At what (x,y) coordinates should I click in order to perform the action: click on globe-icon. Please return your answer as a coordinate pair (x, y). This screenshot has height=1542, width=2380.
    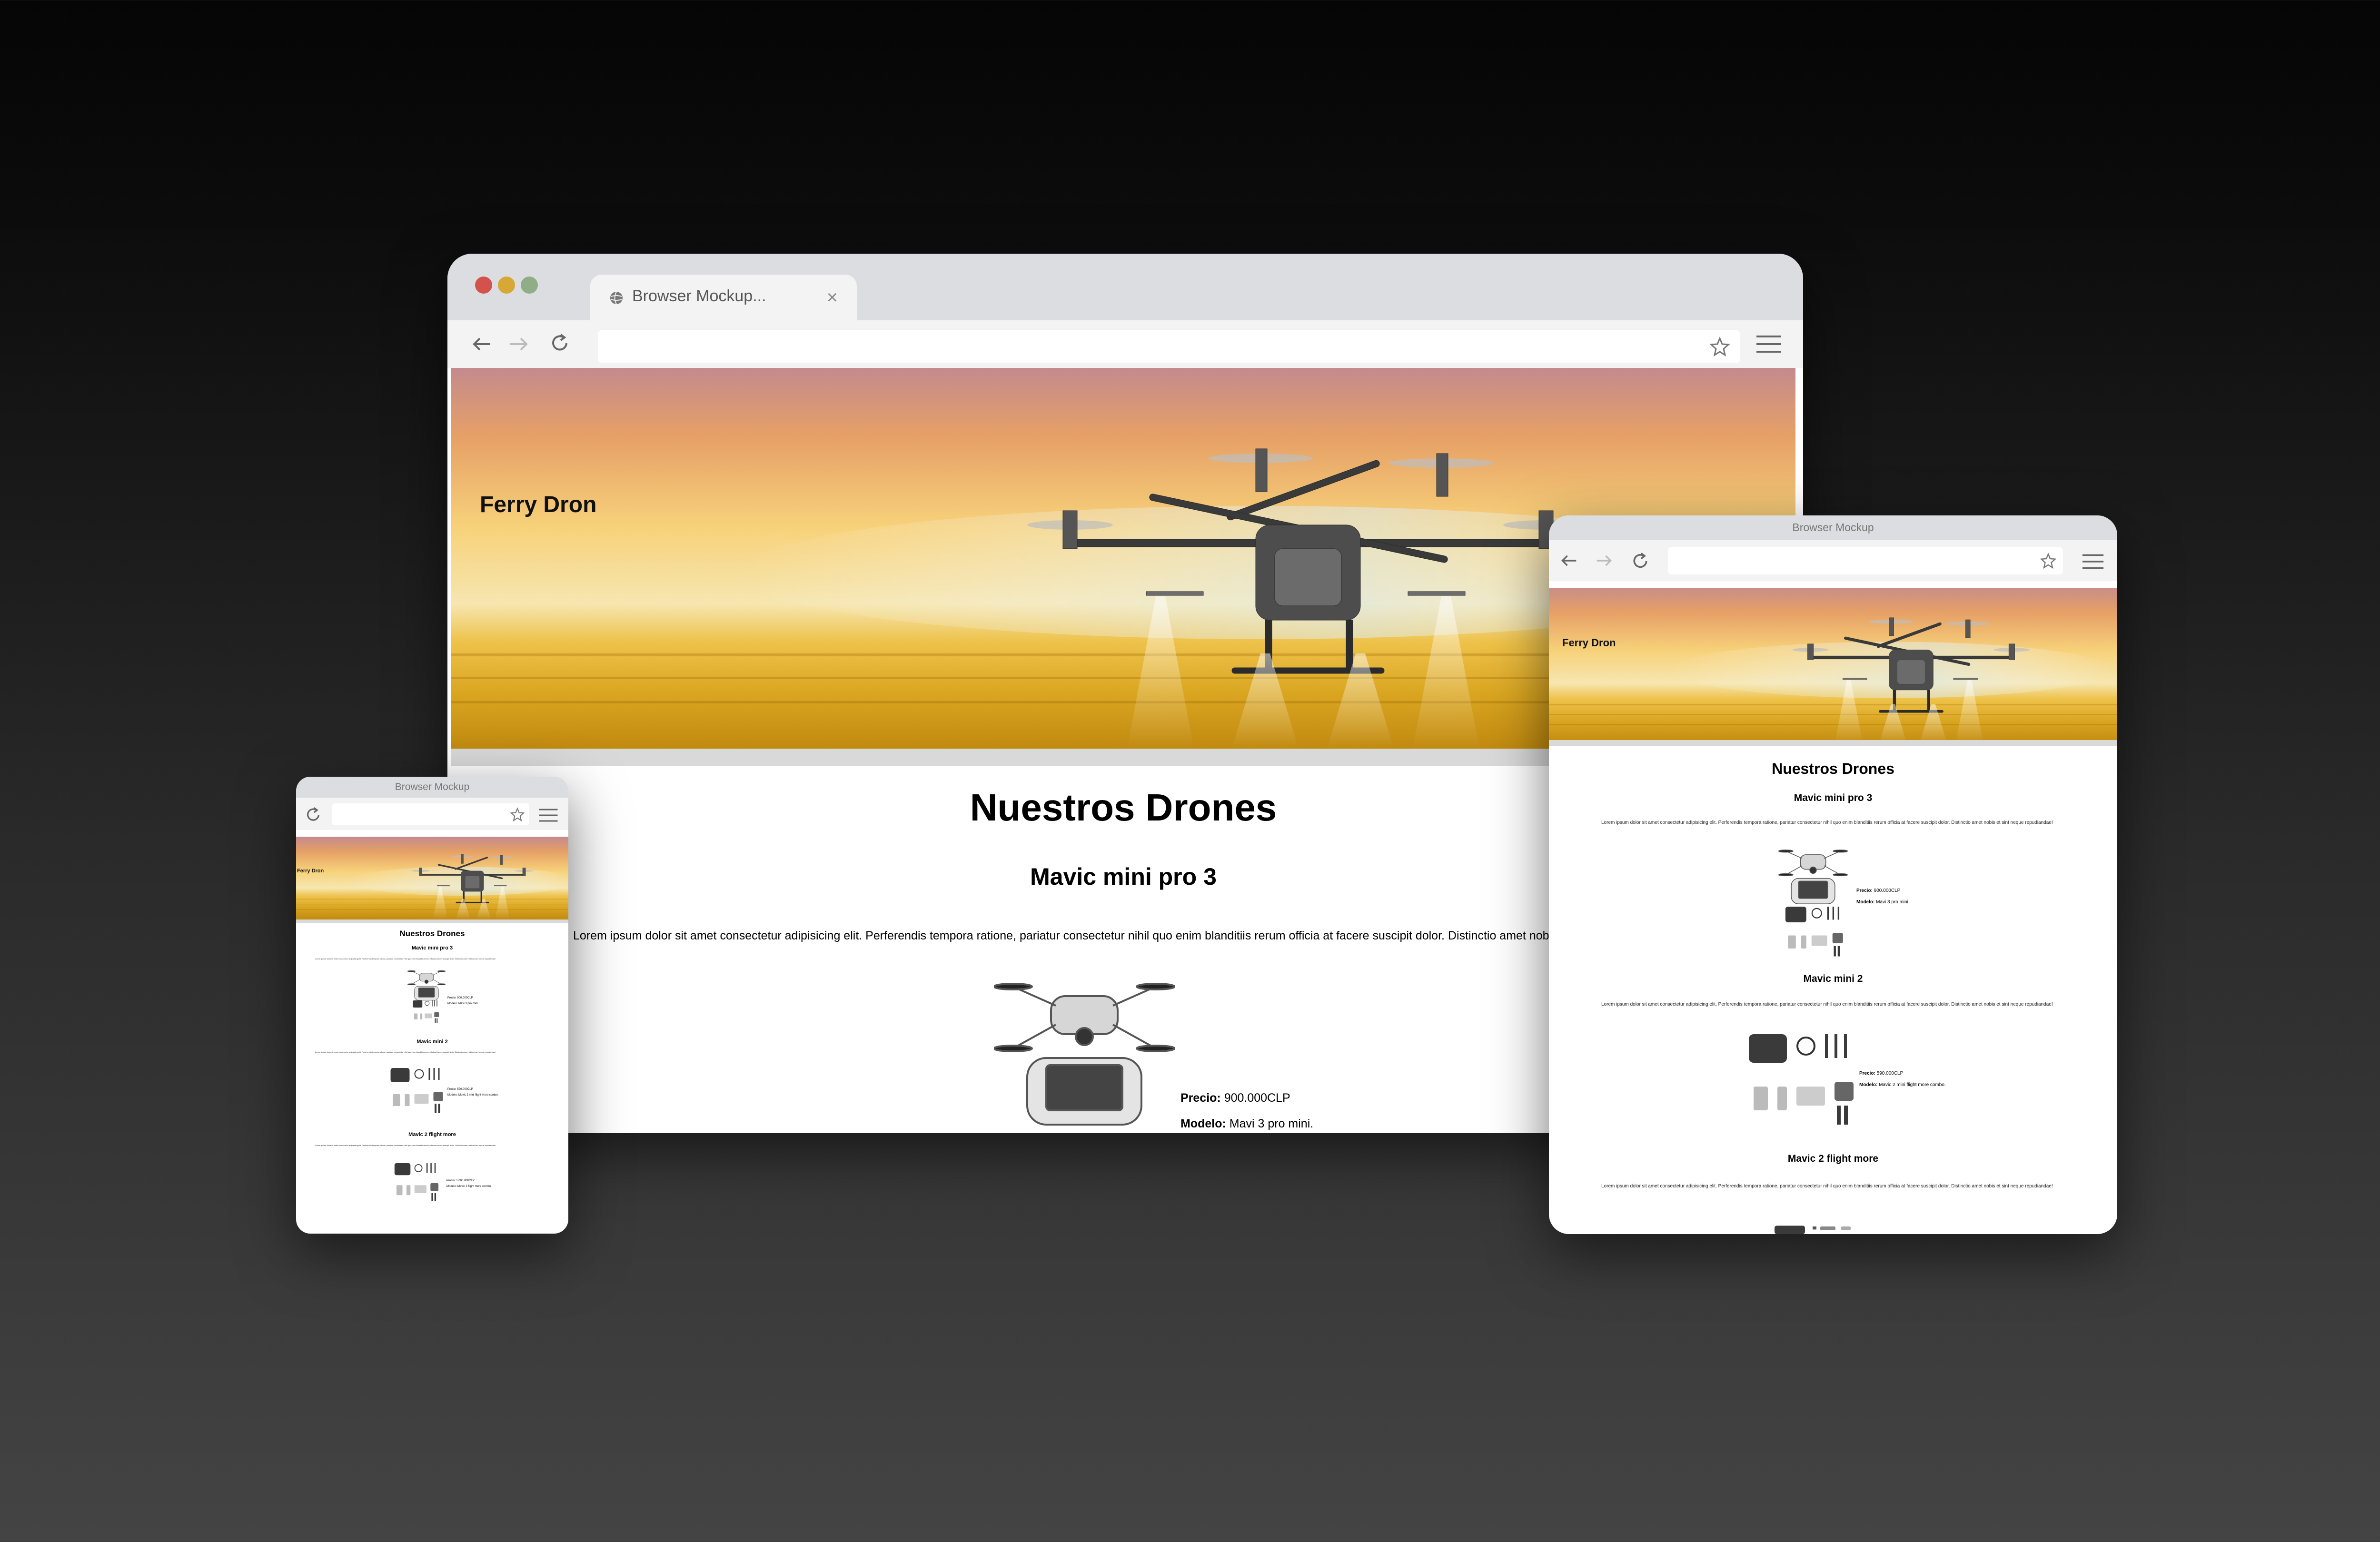
    Looking at the image, I should click on (616, 298).